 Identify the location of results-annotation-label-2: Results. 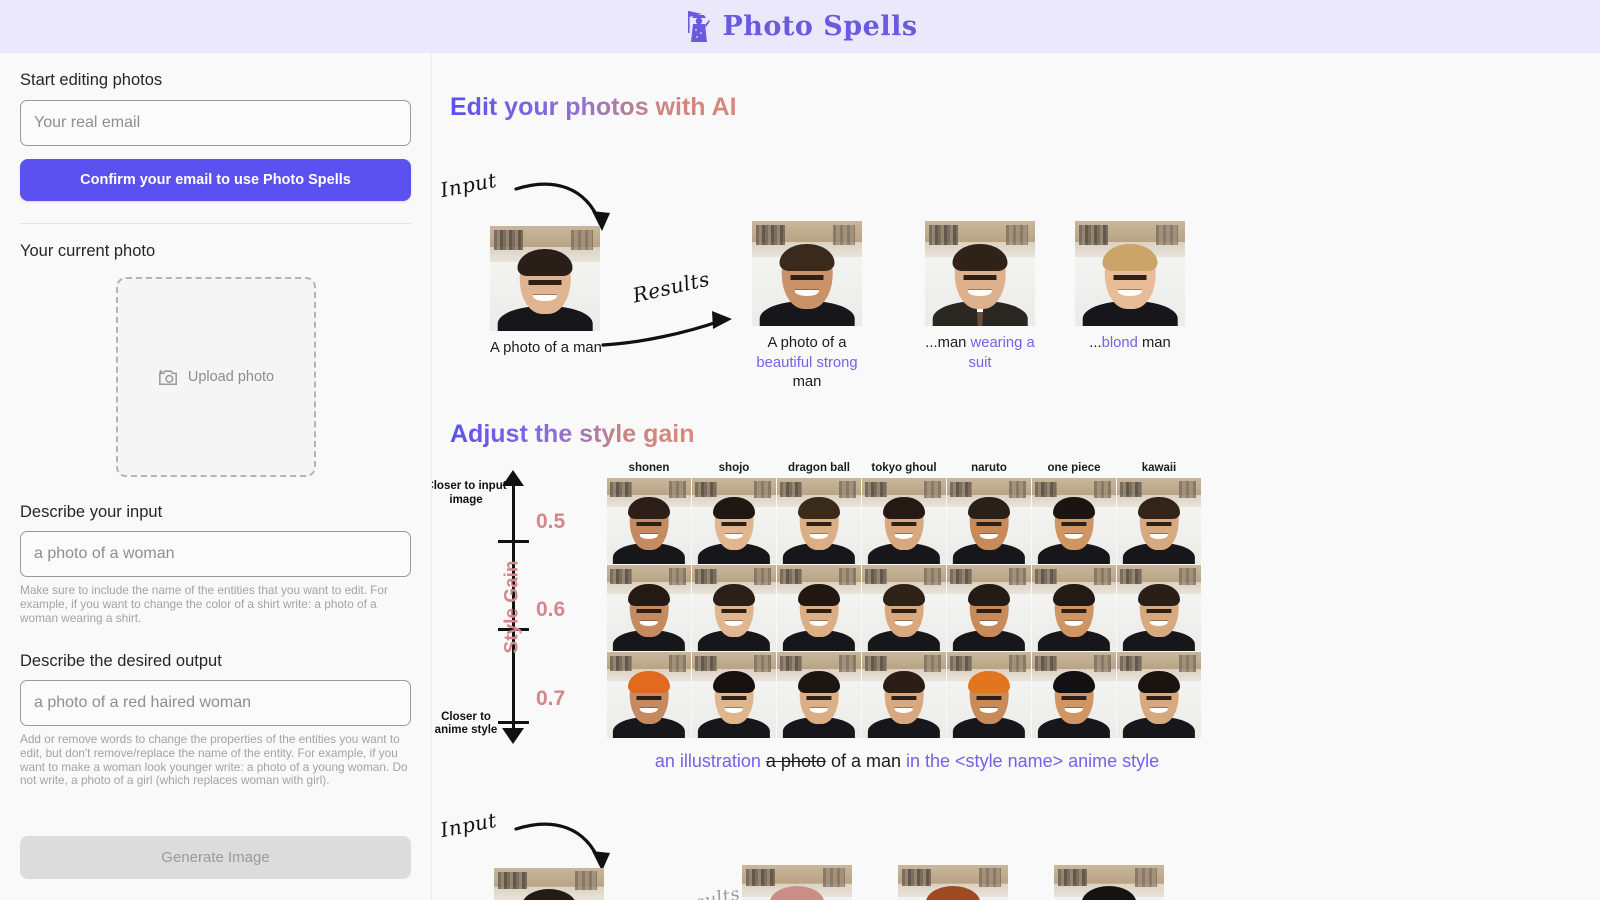
(706, 891).